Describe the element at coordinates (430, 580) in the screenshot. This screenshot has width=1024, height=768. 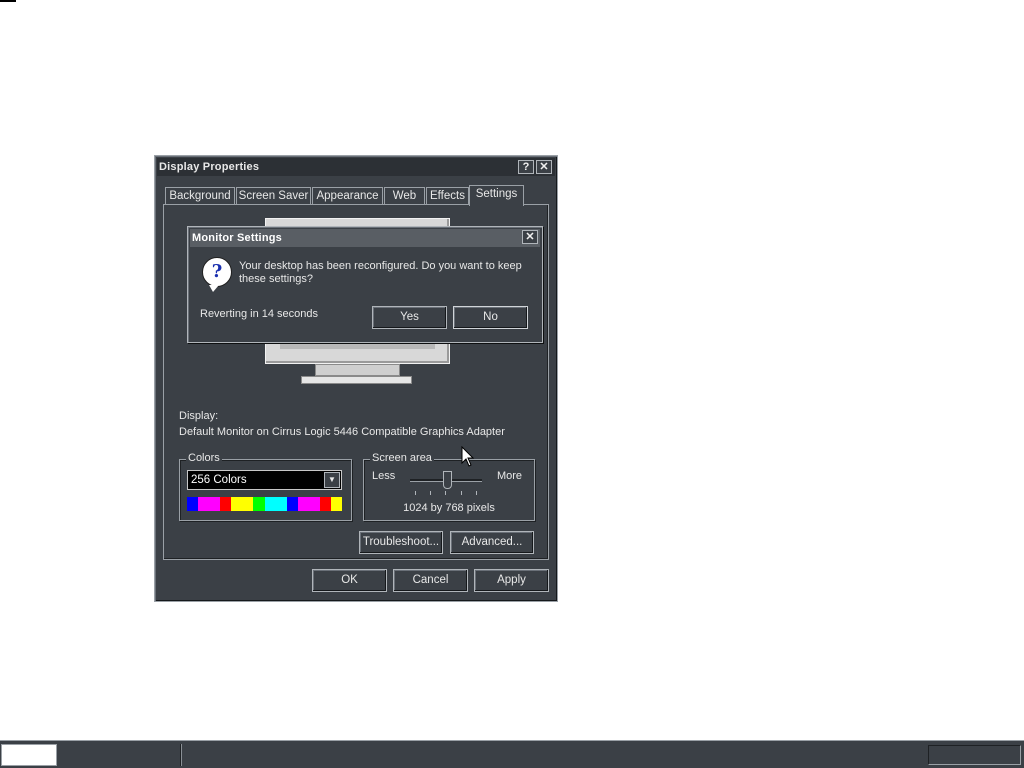
I see `cancel-button: Cancel` at that location.